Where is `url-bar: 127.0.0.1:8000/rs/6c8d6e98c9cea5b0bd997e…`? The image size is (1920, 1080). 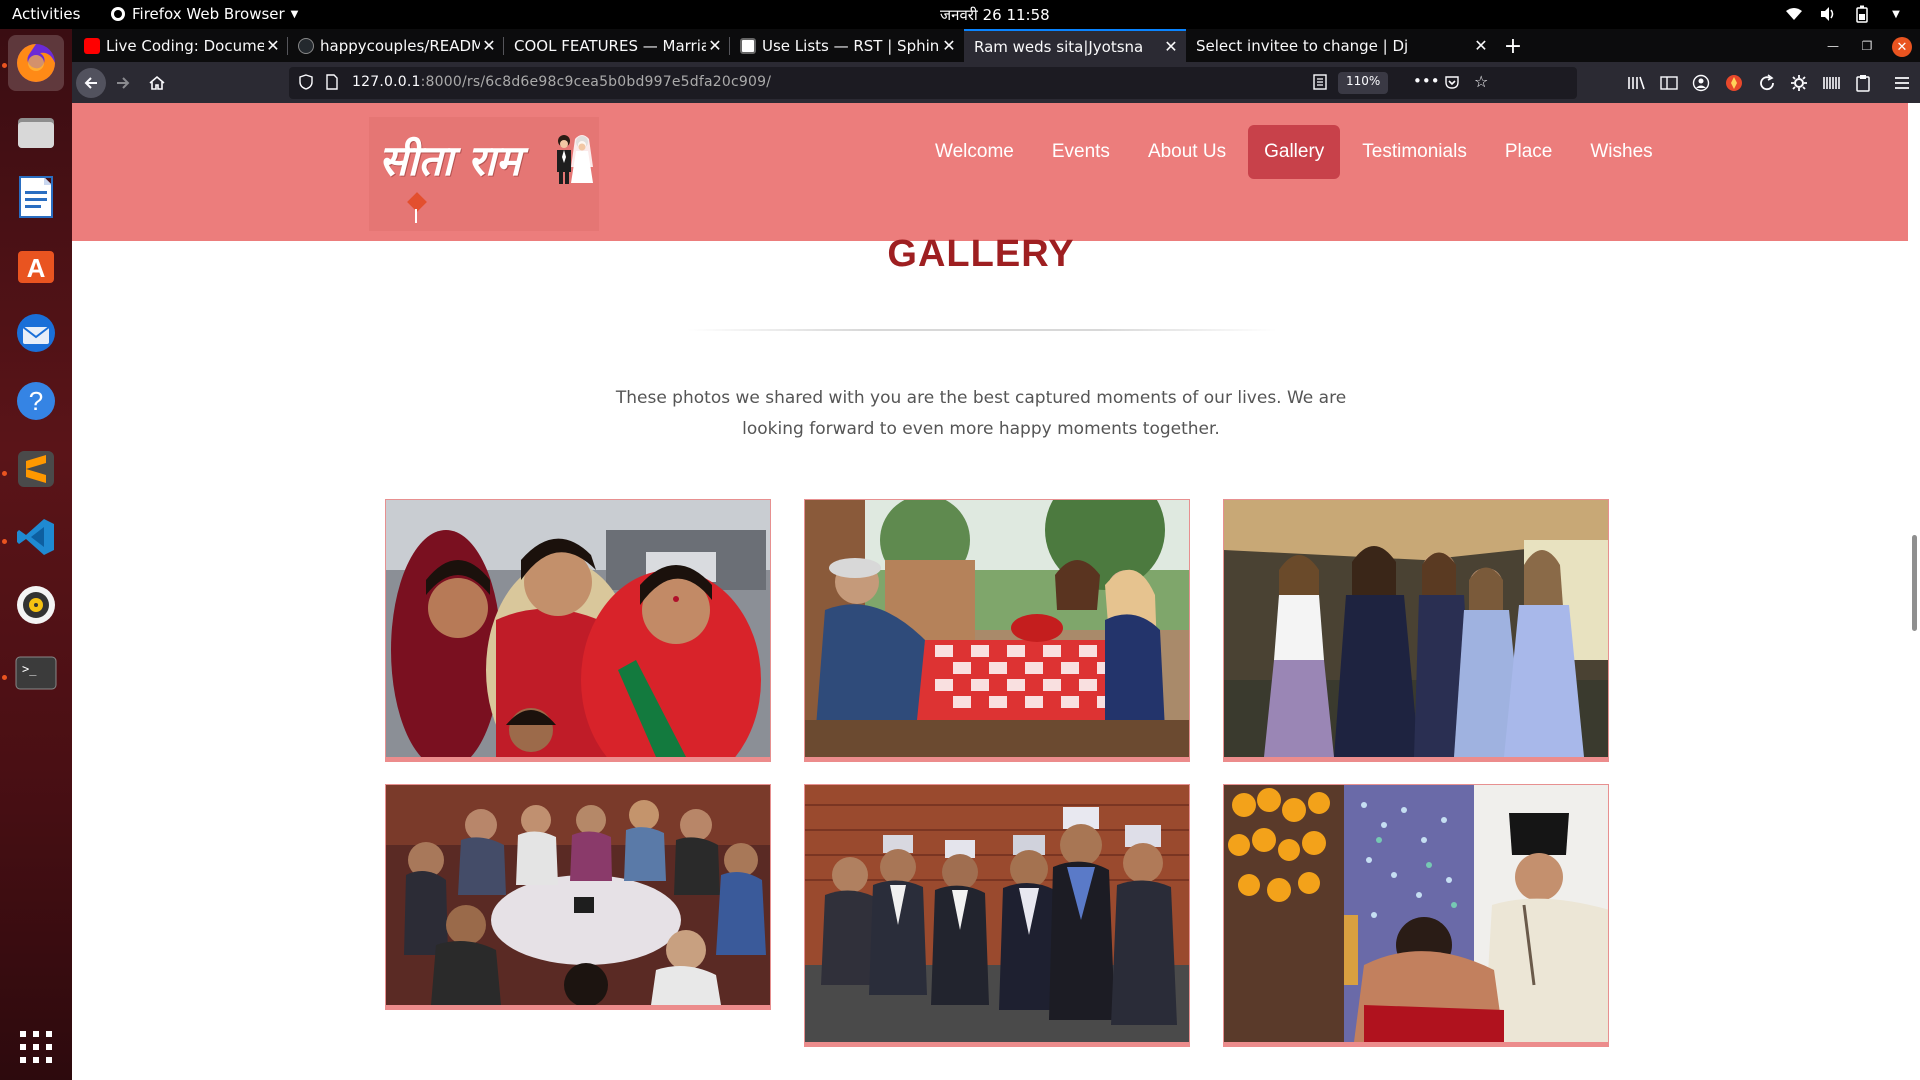
url-bar: 127.0.0.1:8000/rs/6c8d6e98c9cea5b0bd997e… is located at coordinates (933, 83).